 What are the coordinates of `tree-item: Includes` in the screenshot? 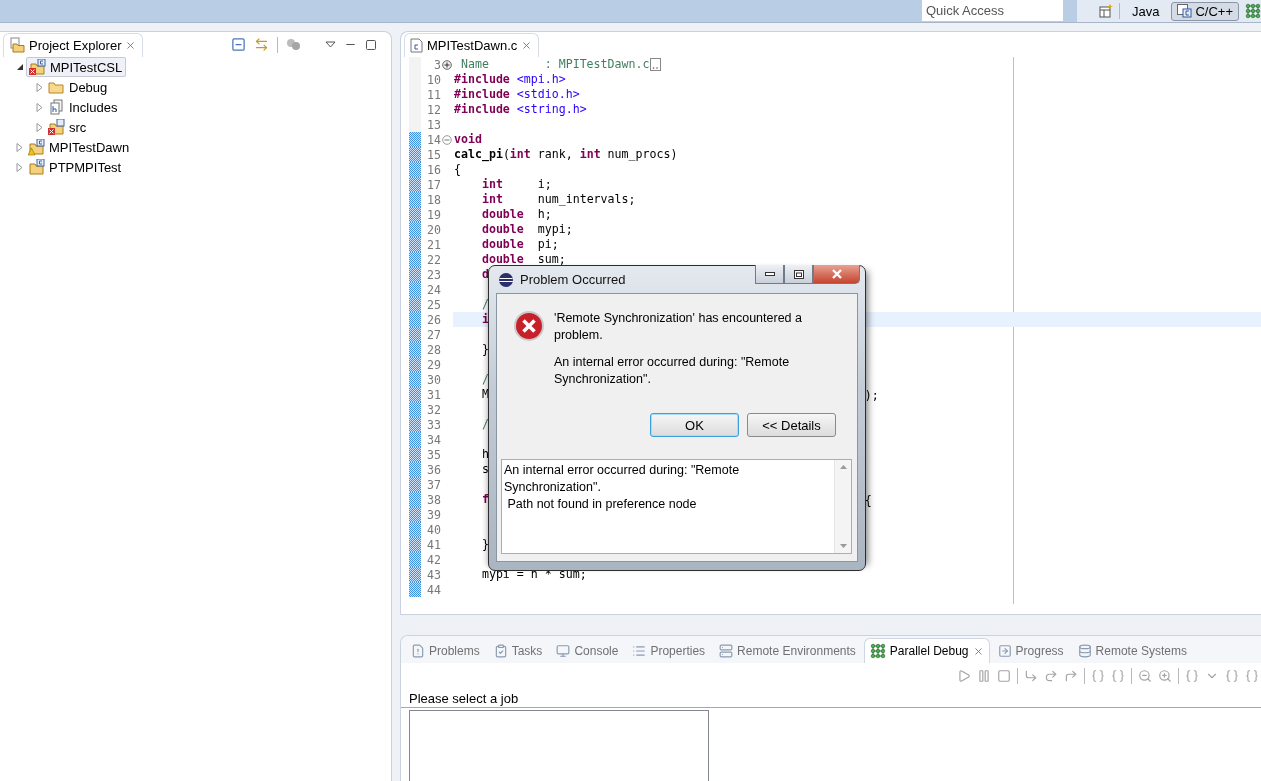 It's located at (83, 107).